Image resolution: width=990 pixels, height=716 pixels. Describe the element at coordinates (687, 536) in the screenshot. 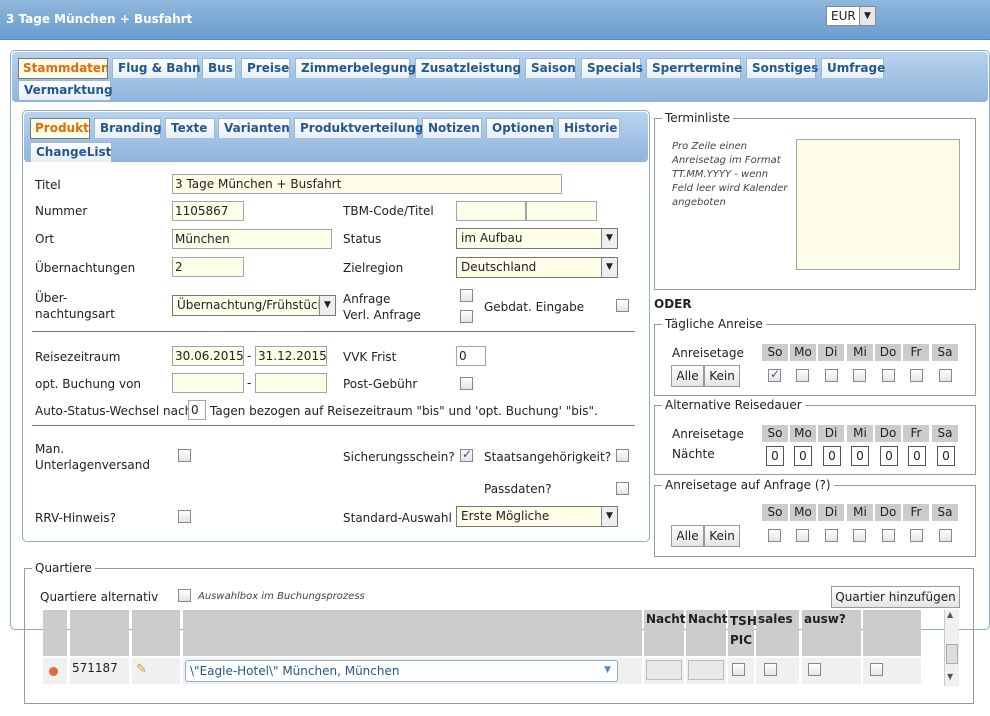

I see `anfrage-alle-button: Alle` at that location.